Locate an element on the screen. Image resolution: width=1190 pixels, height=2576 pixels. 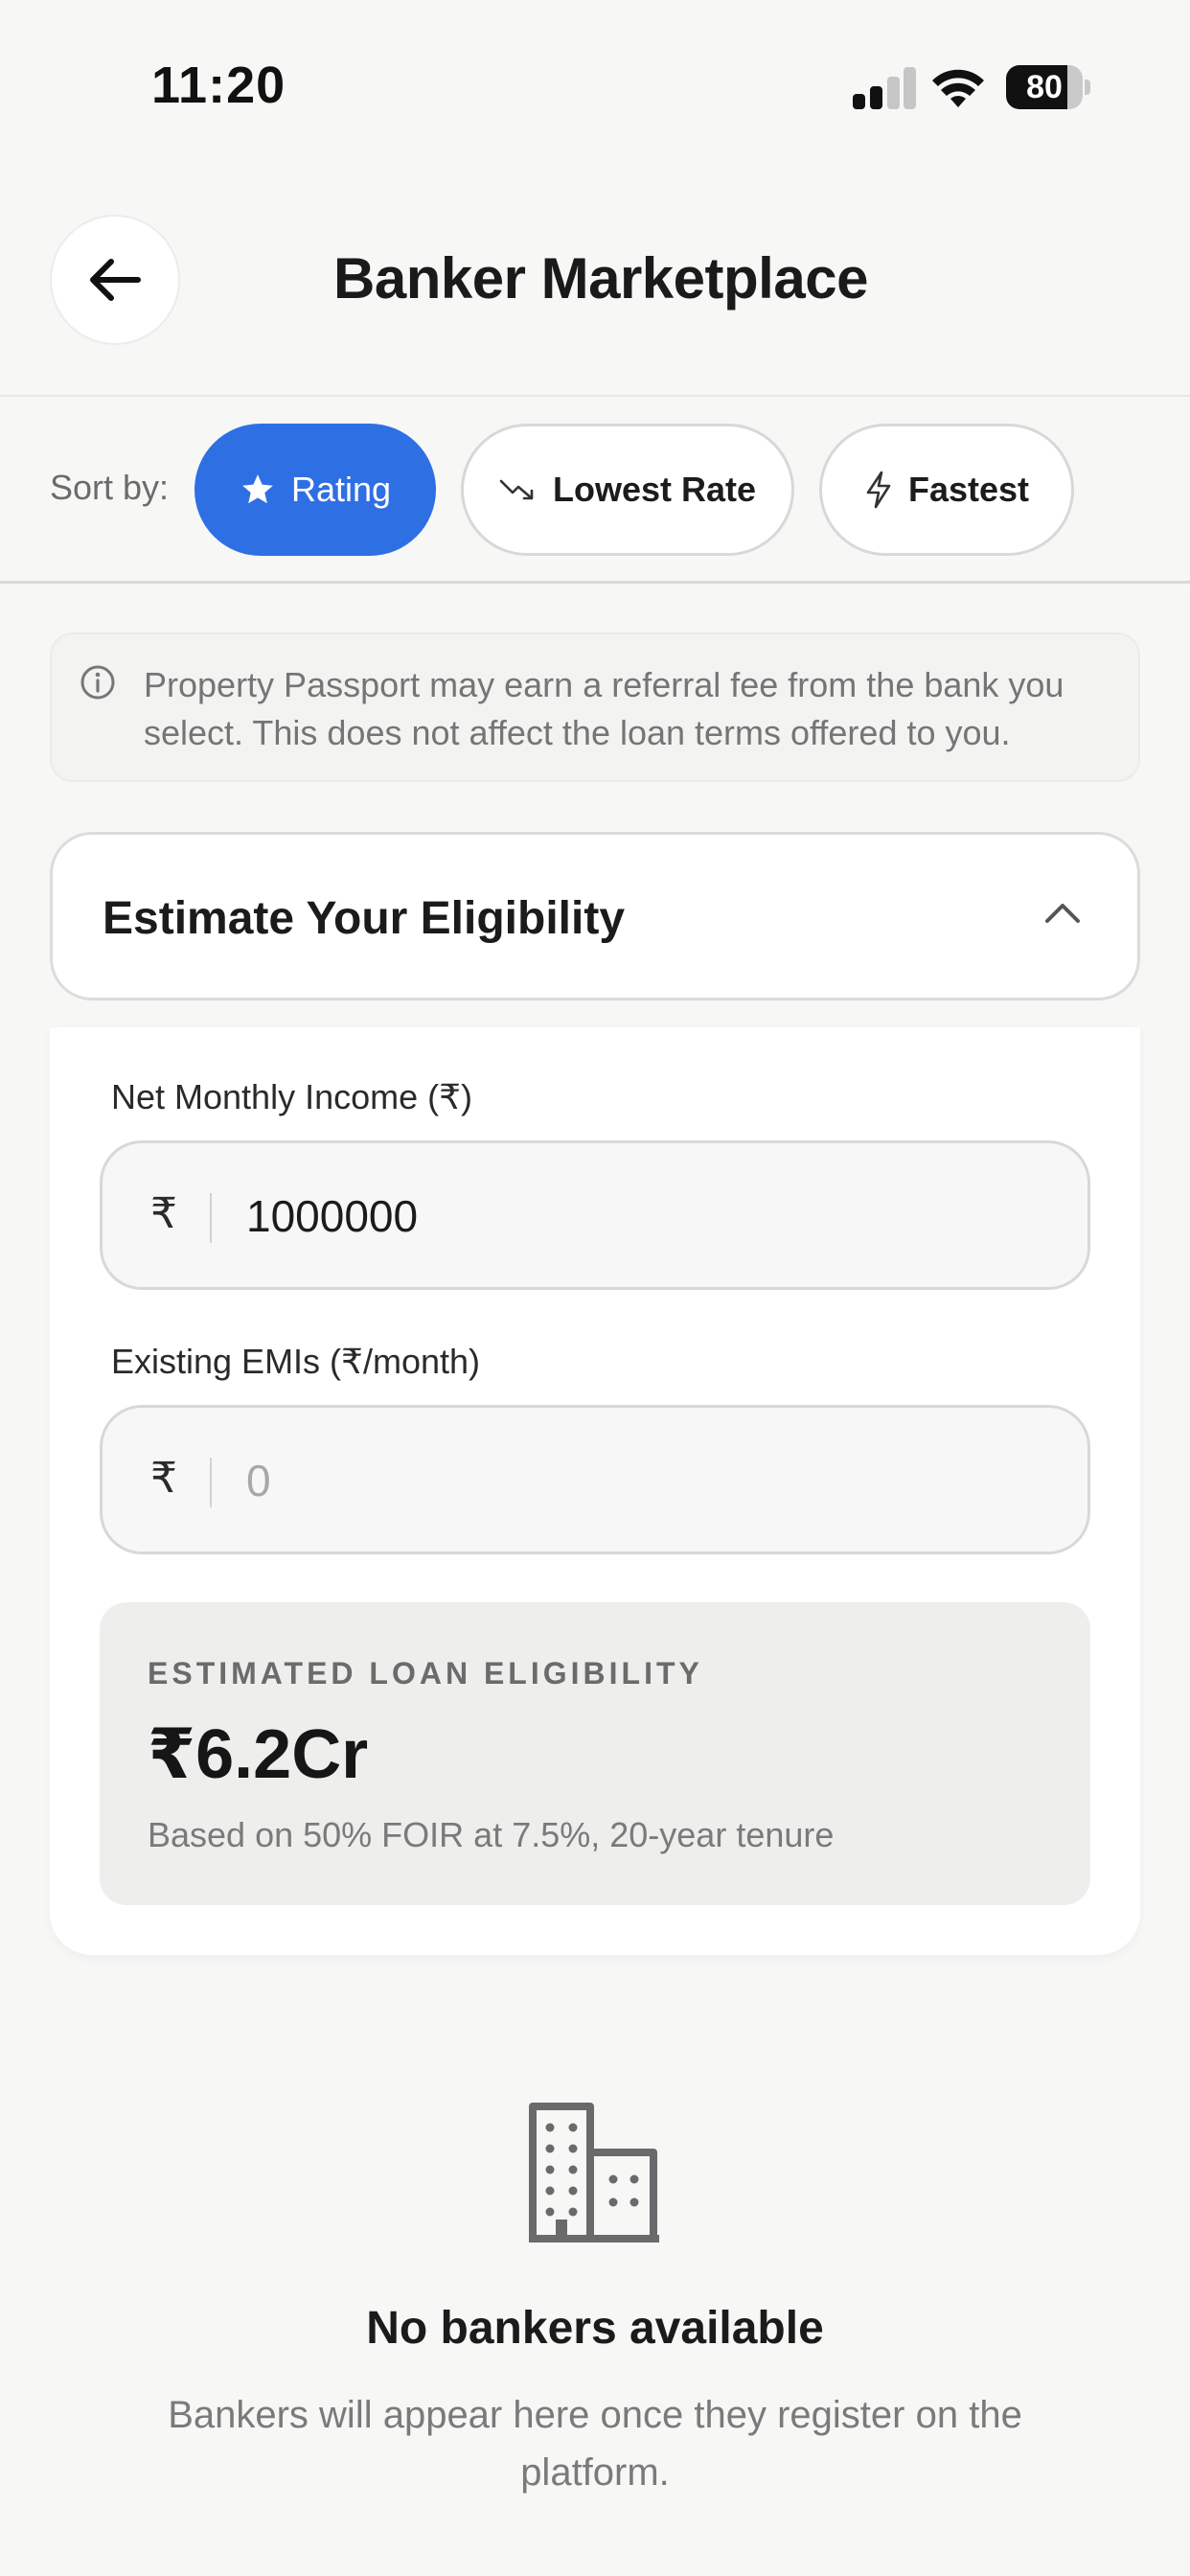
income-label: Net Monthly Income (₹) is located at coordinates (292, 1096).